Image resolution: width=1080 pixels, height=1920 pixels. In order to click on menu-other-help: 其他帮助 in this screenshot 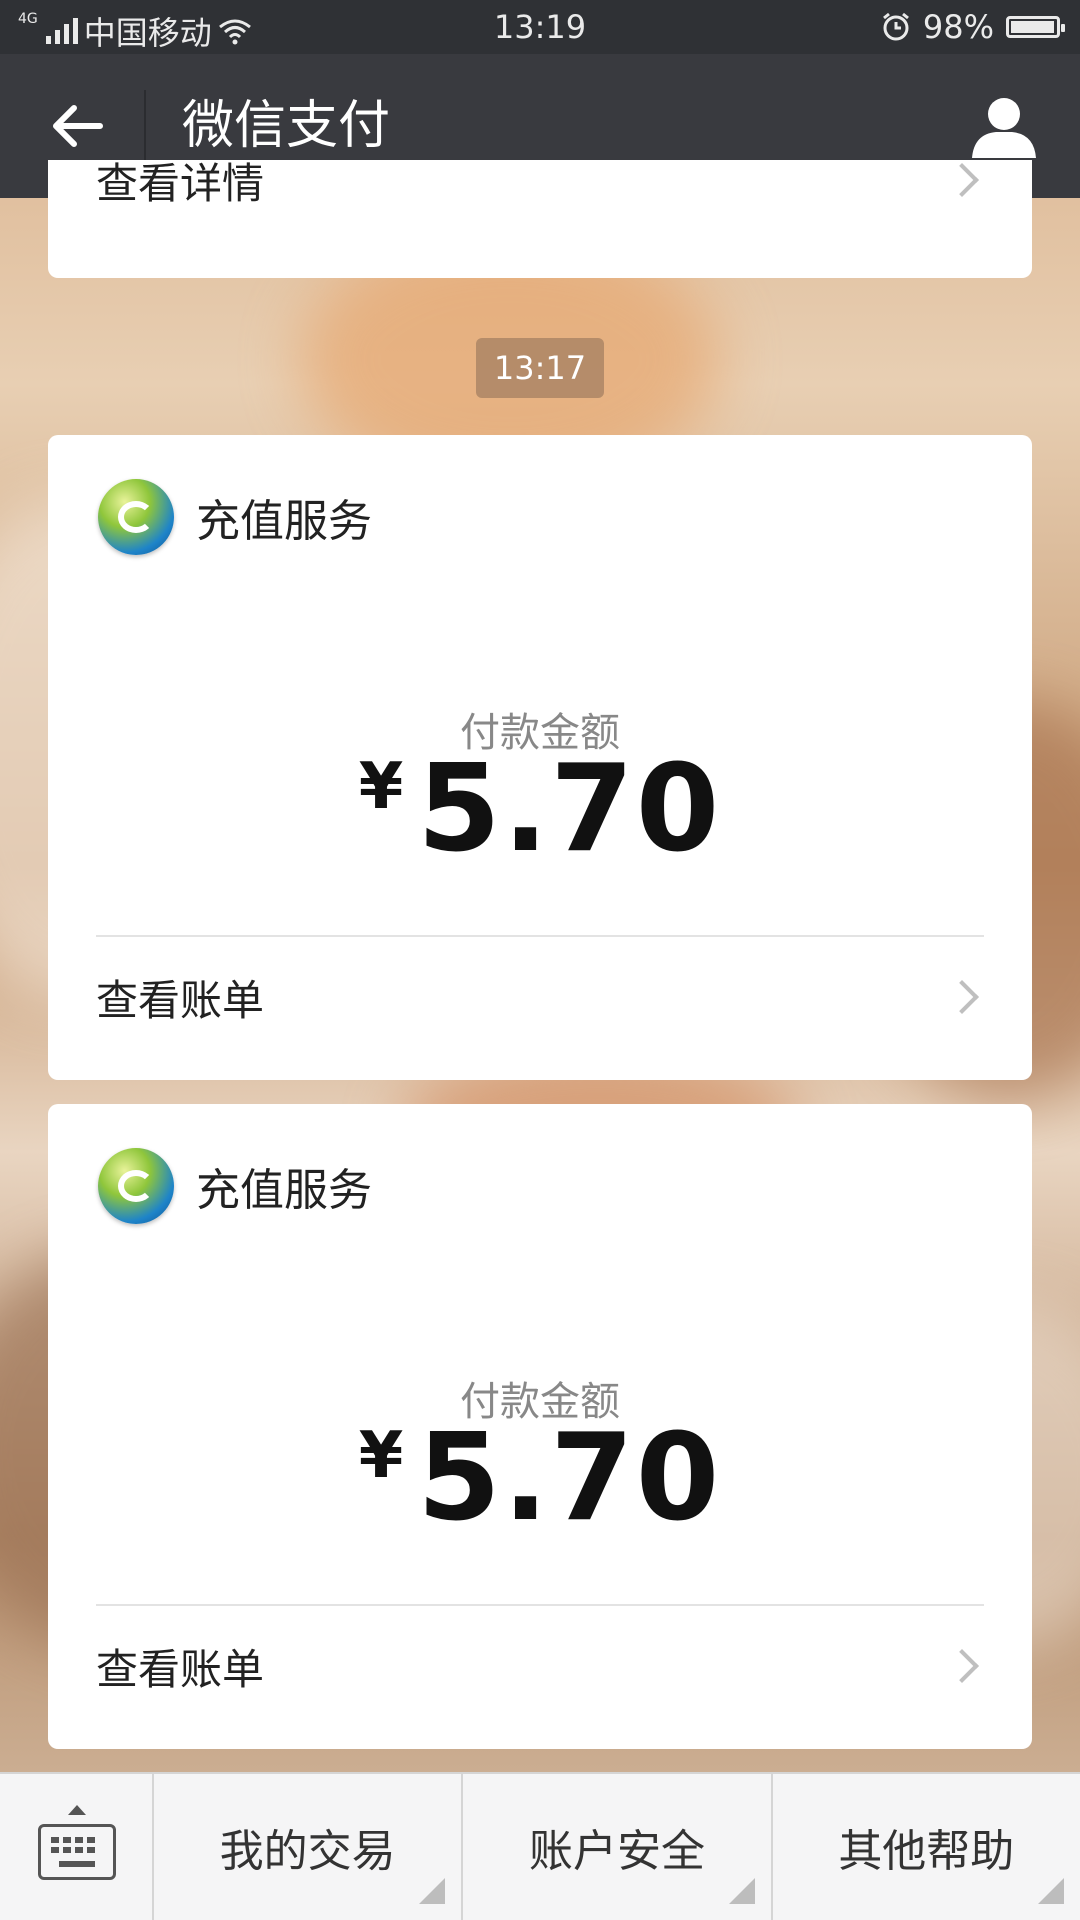, I will do `click(926, 1847)`.